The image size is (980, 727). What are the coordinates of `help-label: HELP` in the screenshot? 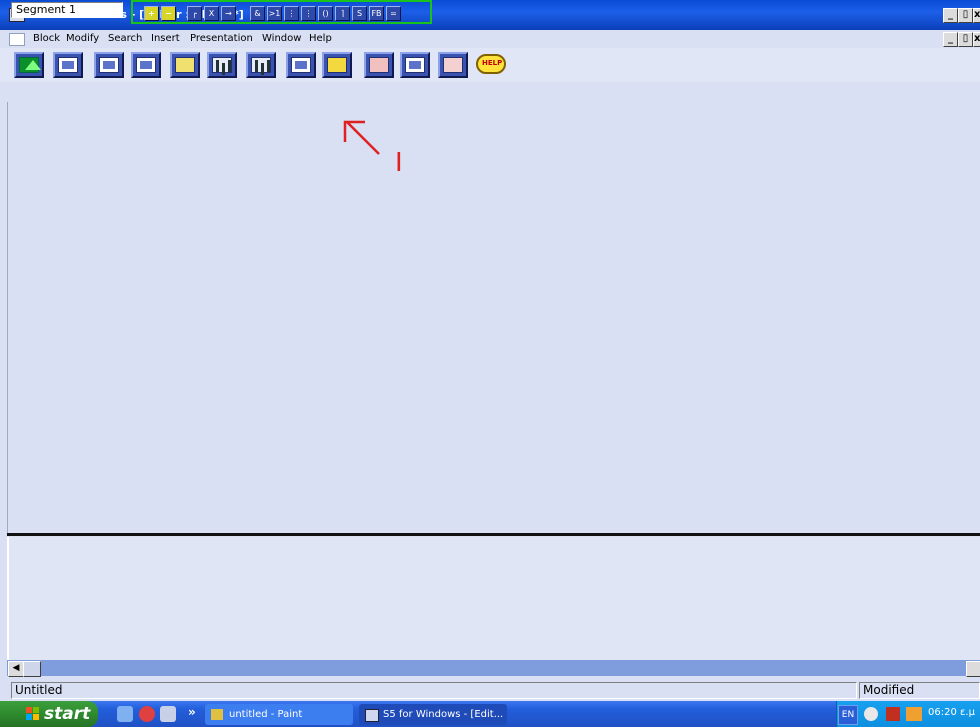 It's located at (492, 63).